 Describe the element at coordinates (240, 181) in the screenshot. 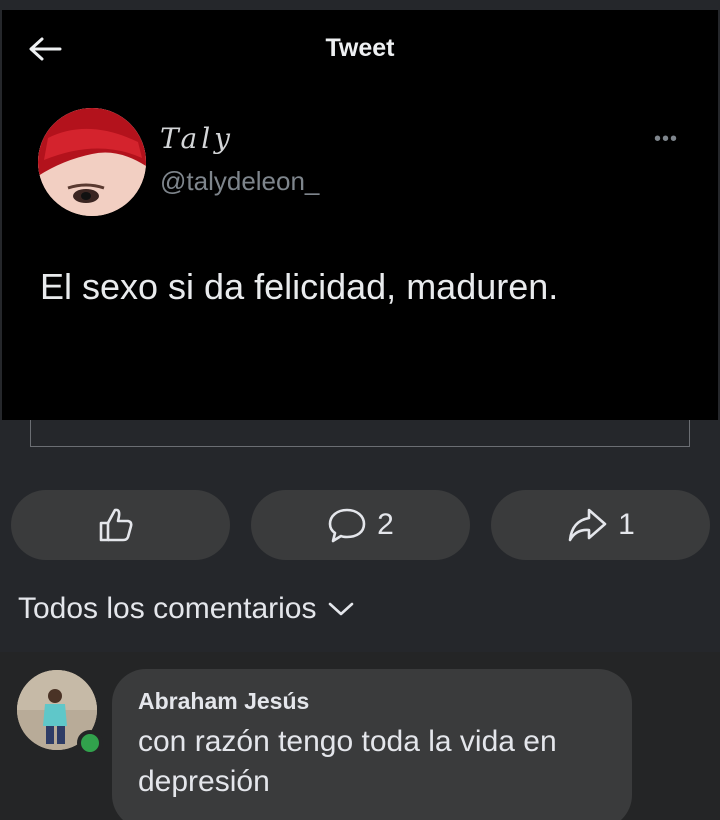

I see `tweet-author-handle: @talydeleon_` at that location.